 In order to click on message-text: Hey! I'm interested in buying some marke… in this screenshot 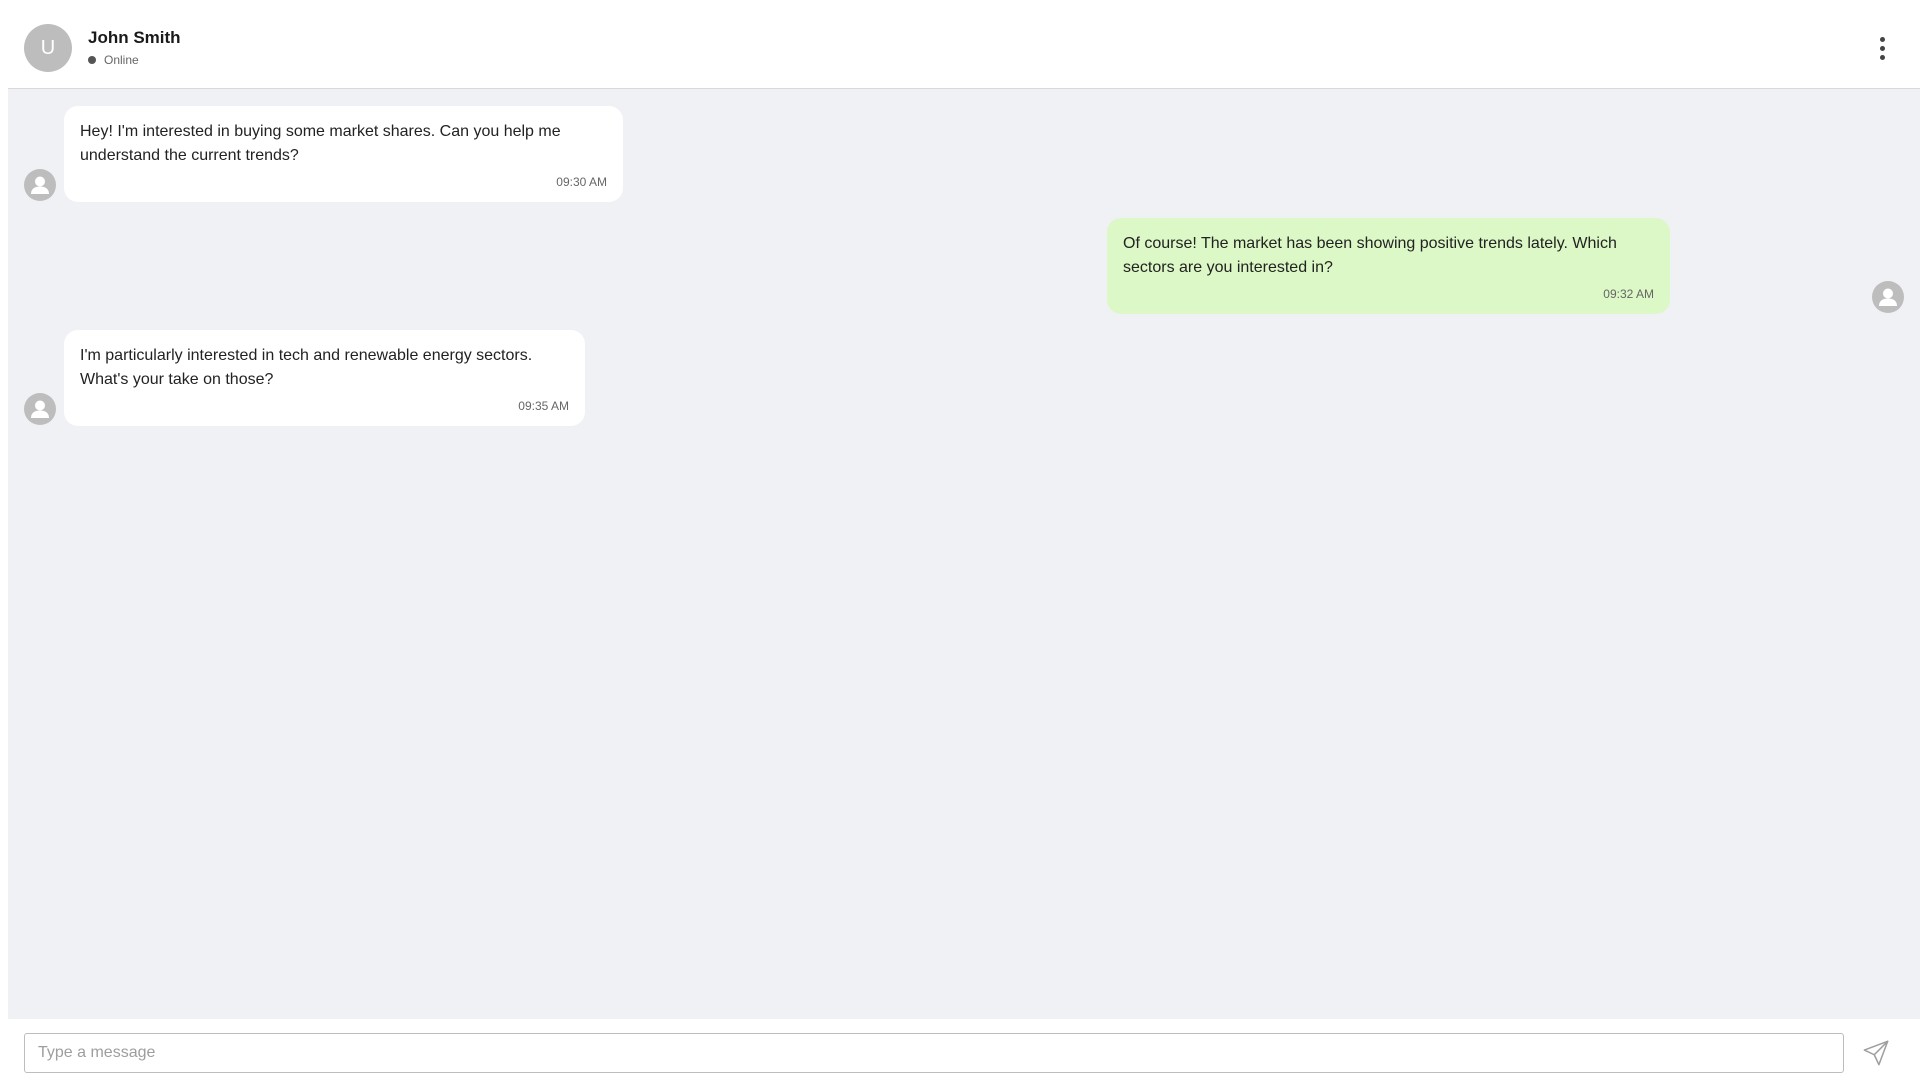, I will do `click(320, 143)`.